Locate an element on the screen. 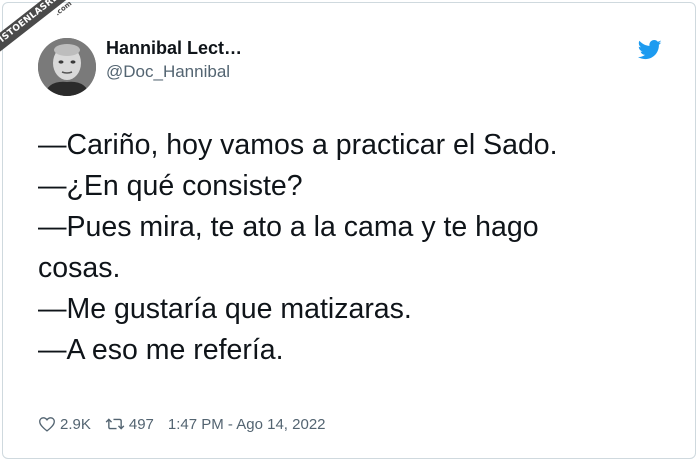 This screenshot has width=700, height=463. heart-icon is located at coordinates (47, 424).